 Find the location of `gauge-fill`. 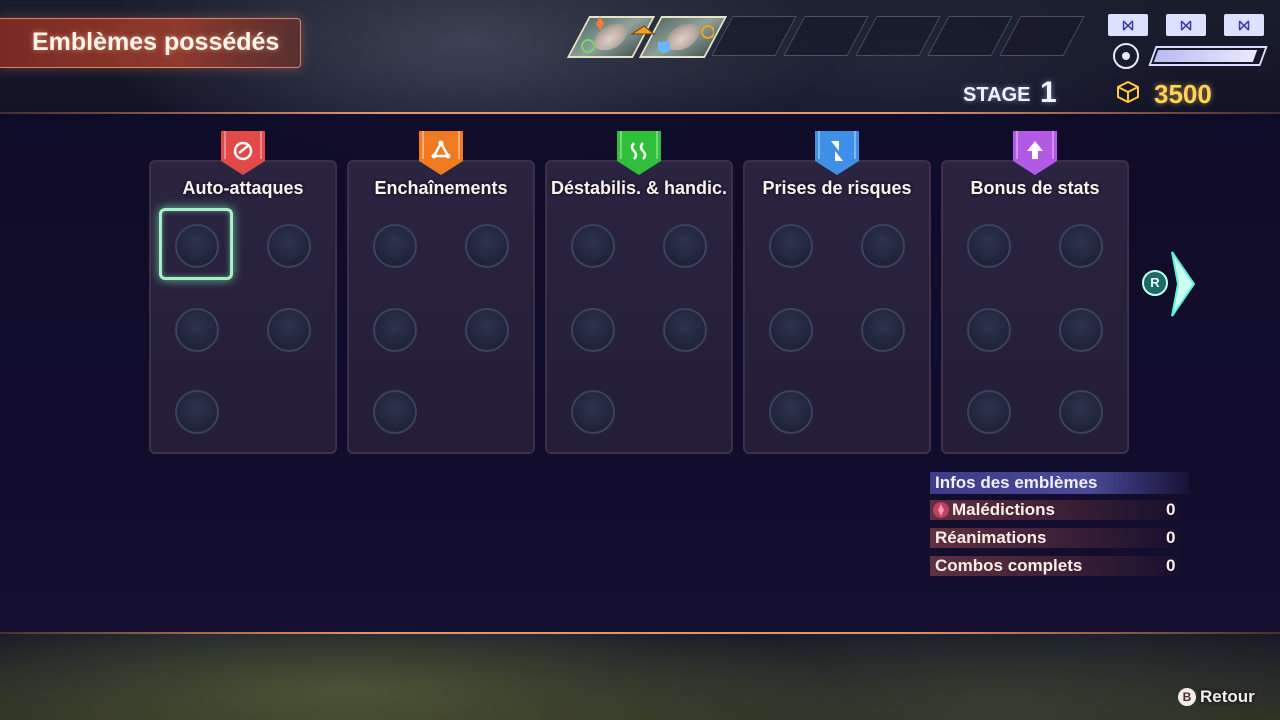

gauge-fill is located at coordinates (1205, 56).